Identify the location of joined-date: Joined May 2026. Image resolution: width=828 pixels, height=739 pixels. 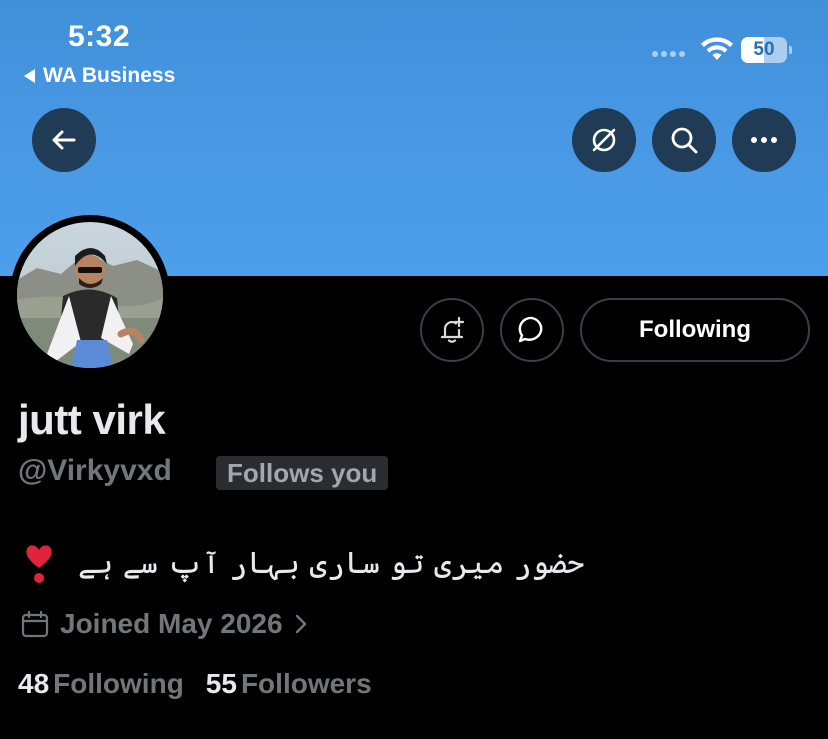
(171, 623).